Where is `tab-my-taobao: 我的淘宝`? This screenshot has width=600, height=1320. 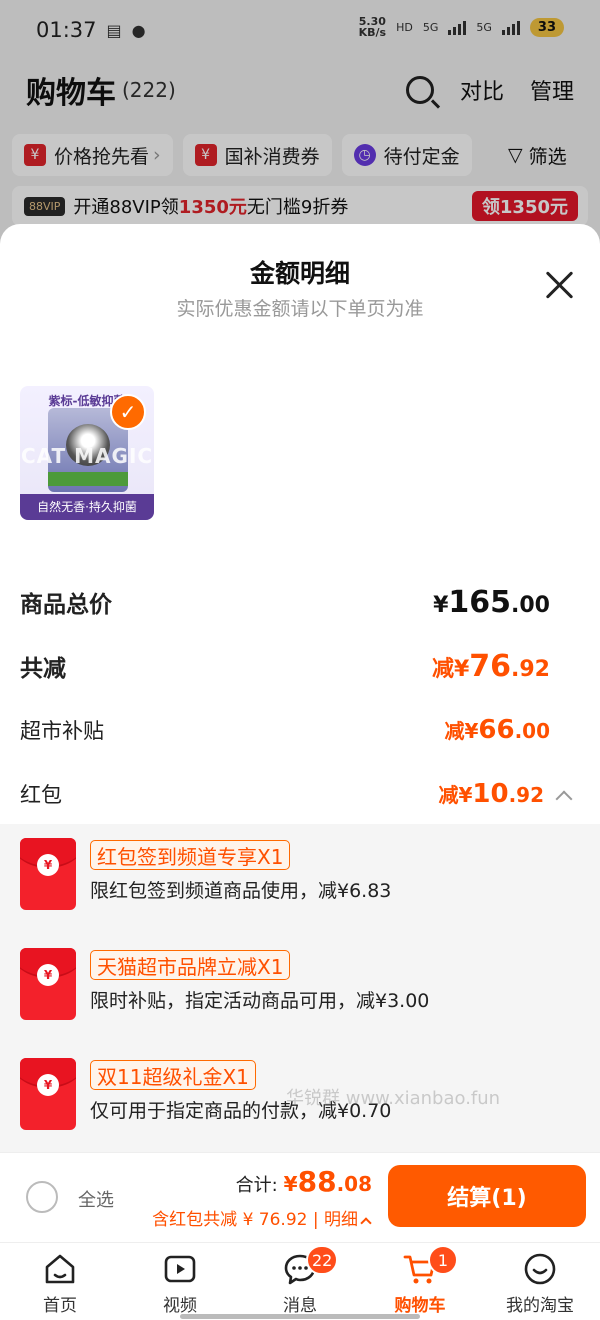 tab-my-taobao: 我的淘宝 is located at coordinates (540, 1281).